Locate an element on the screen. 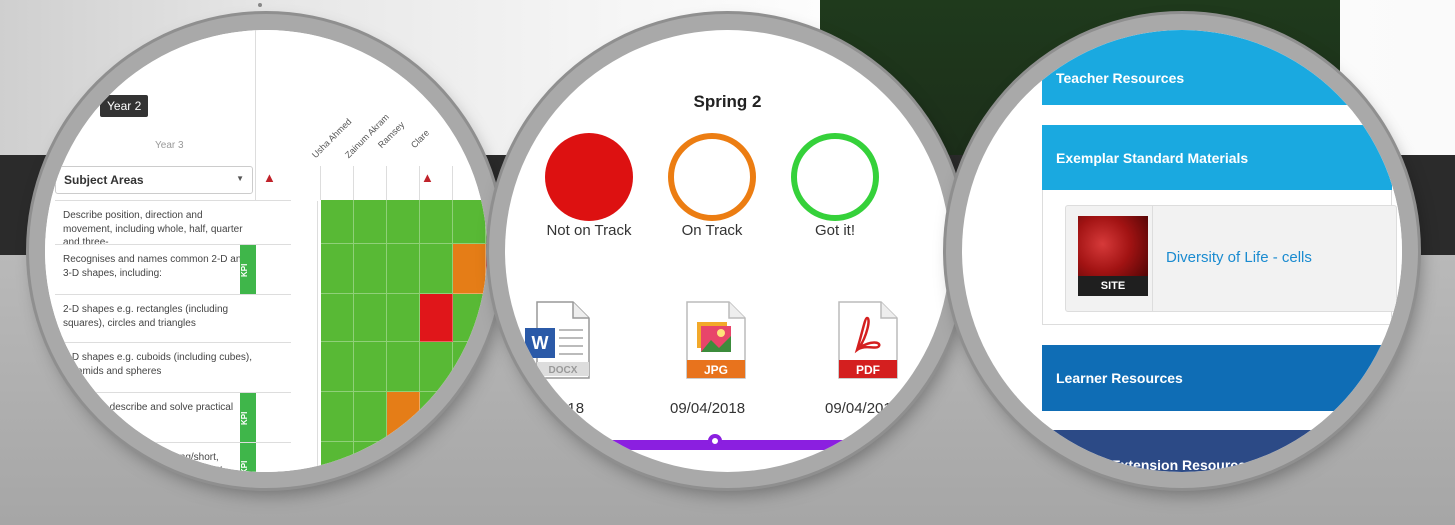 The image size is (1455, 525). file-type-label: PDF is located at coordinates (868, 370).